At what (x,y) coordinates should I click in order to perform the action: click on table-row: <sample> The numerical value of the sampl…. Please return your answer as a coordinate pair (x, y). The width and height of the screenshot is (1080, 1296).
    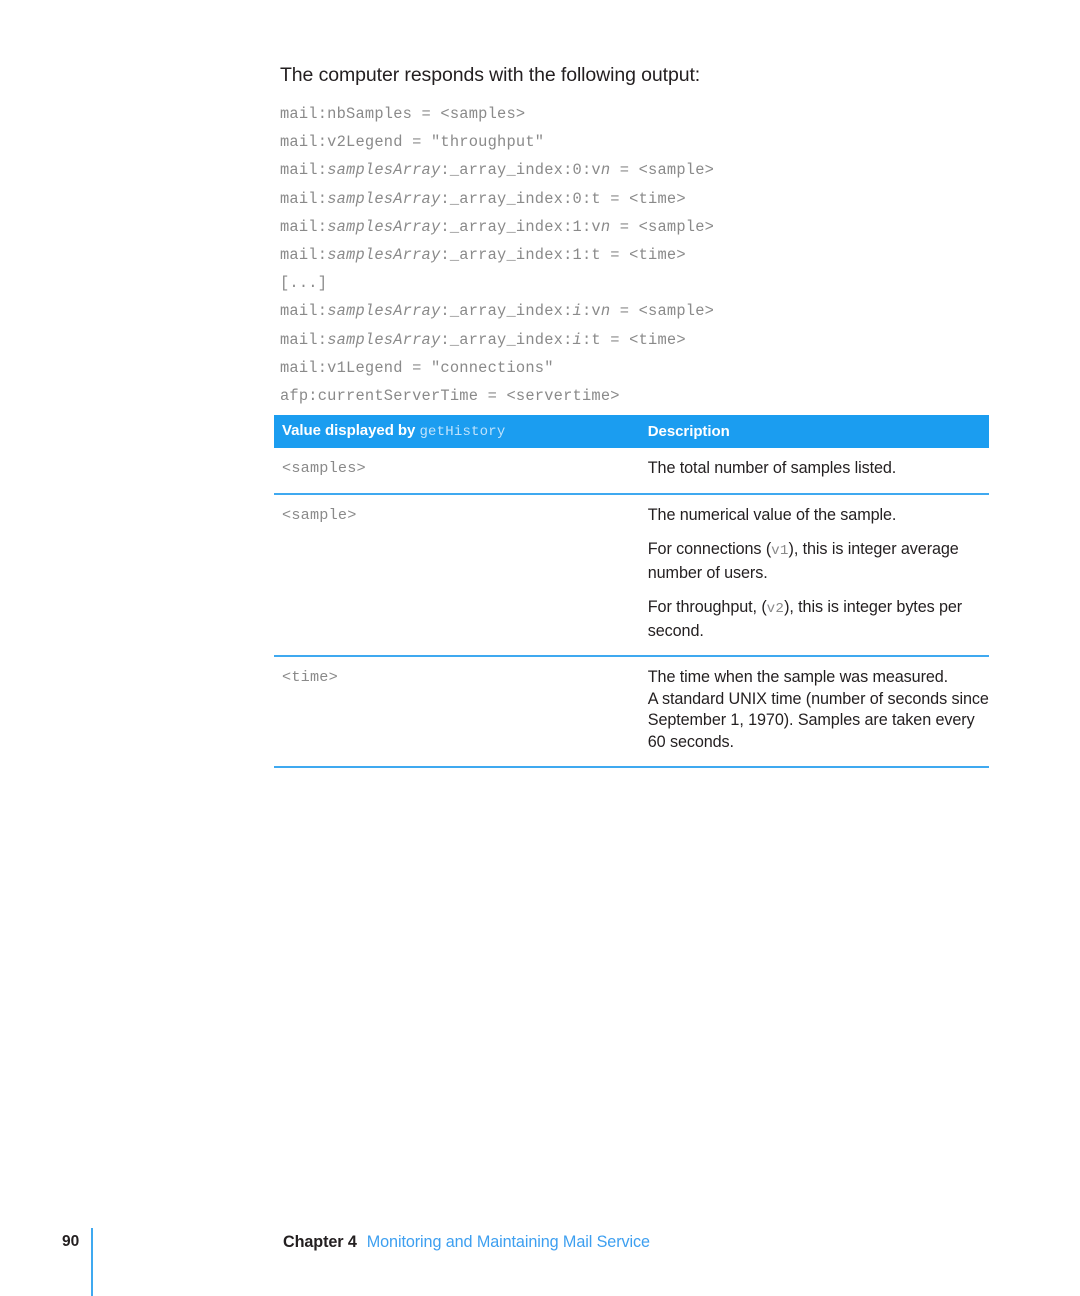
    Looking at the image, I should click on (631, 575).